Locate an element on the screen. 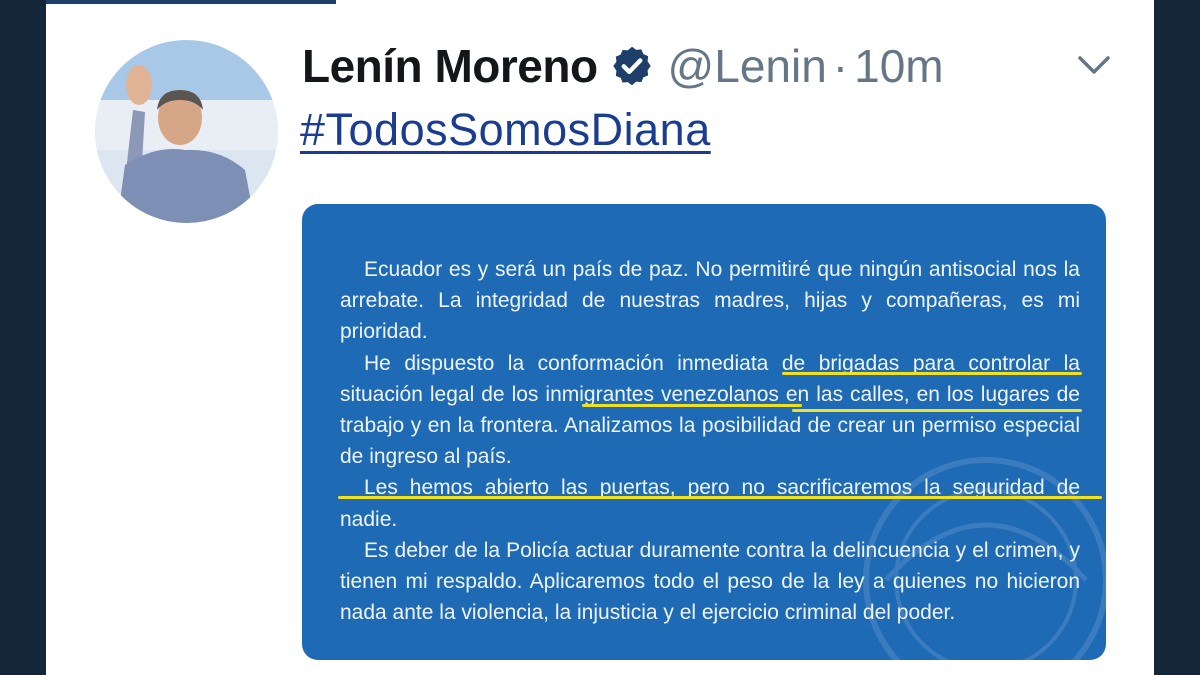  avatar-photo is located at coordinates (186, 131).